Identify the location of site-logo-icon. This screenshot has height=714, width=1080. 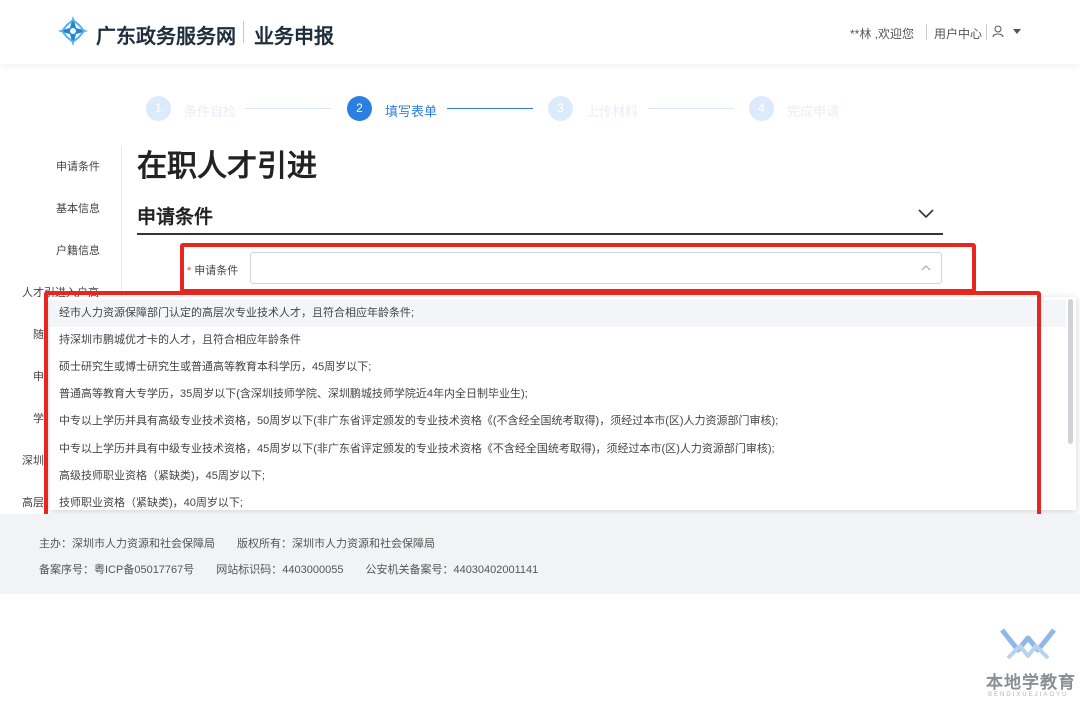
(73, 31).